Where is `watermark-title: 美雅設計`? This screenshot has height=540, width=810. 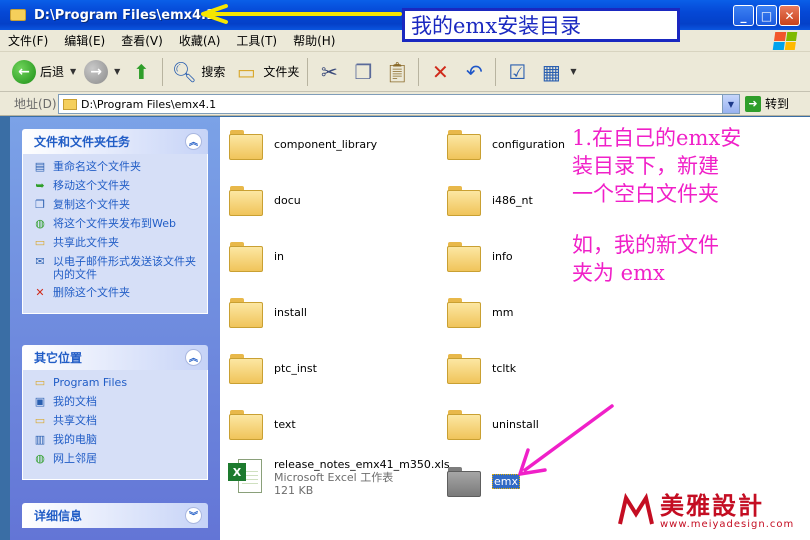 watermark-title: 美雅設計 is located at coordinates (712, 505).